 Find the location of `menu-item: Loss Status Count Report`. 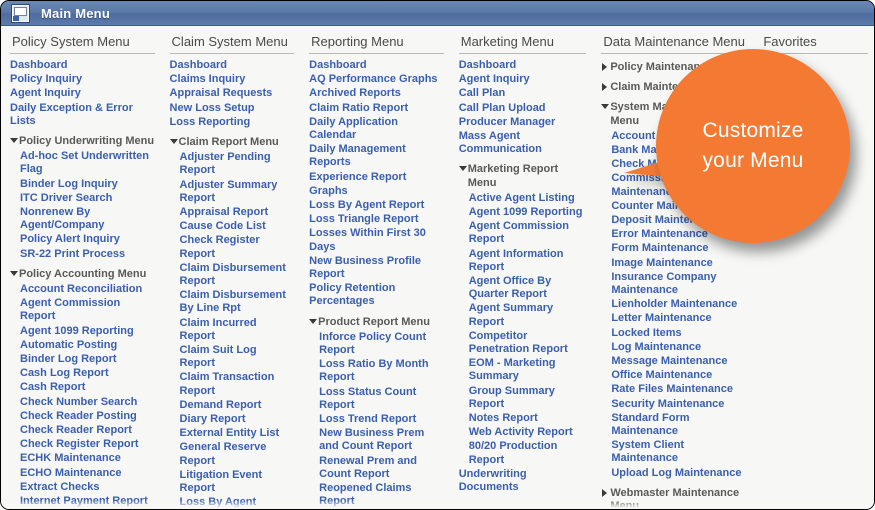

menu-item: Loss Status Count Report is located at coordinates (381, 399).